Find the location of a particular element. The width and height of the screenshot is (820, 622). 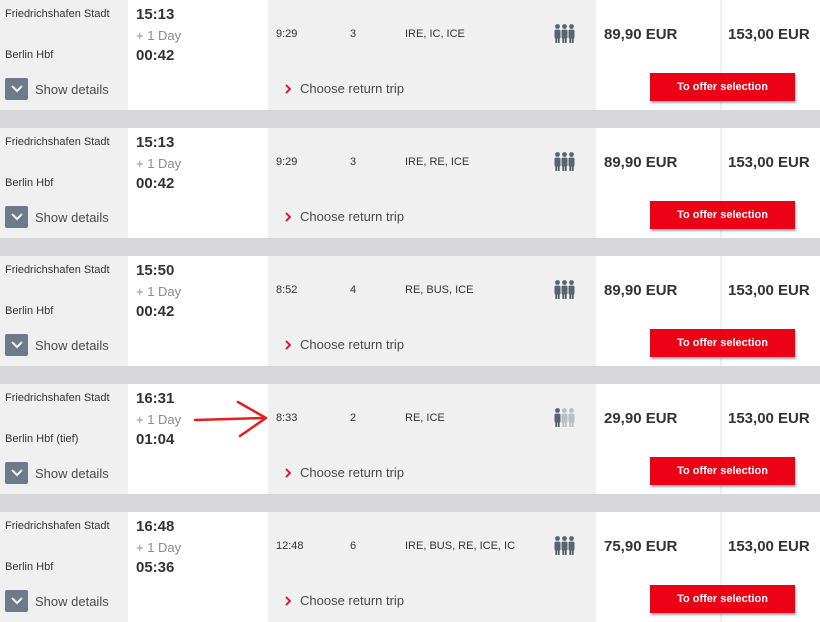

saver-price: 29,90 EUR is located at coordinates (640, 418).